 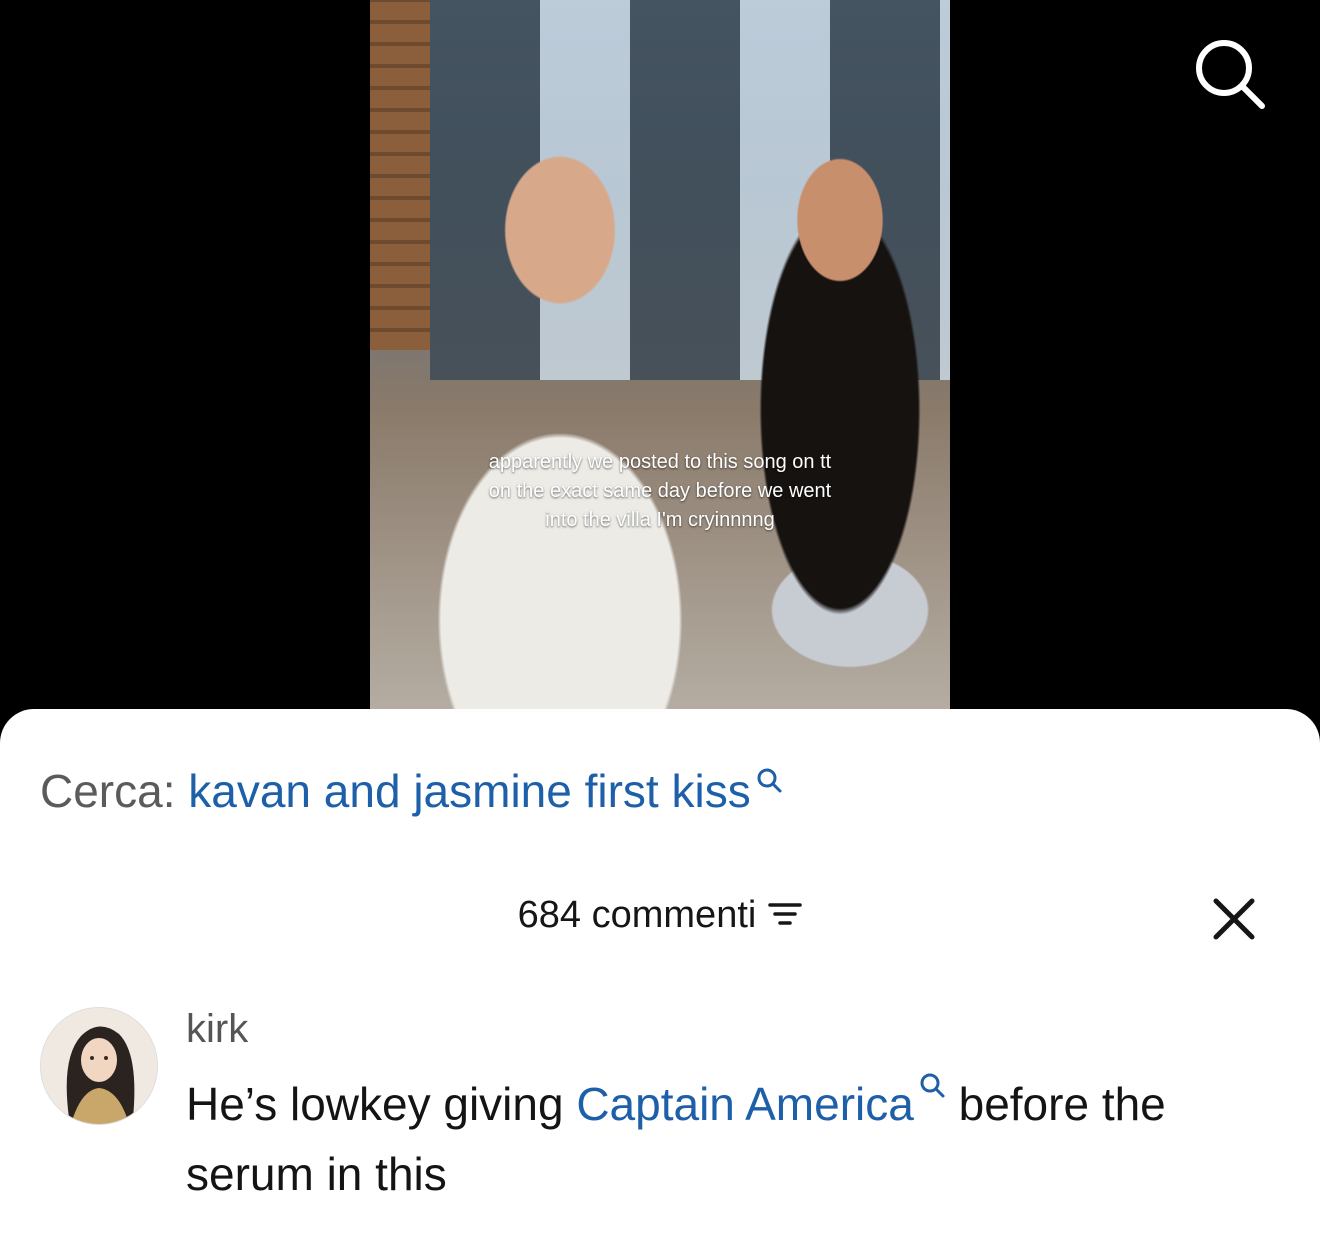 I want to click on search-query-link: kavan and jasmine first kiss, so click(x=469, y=791).